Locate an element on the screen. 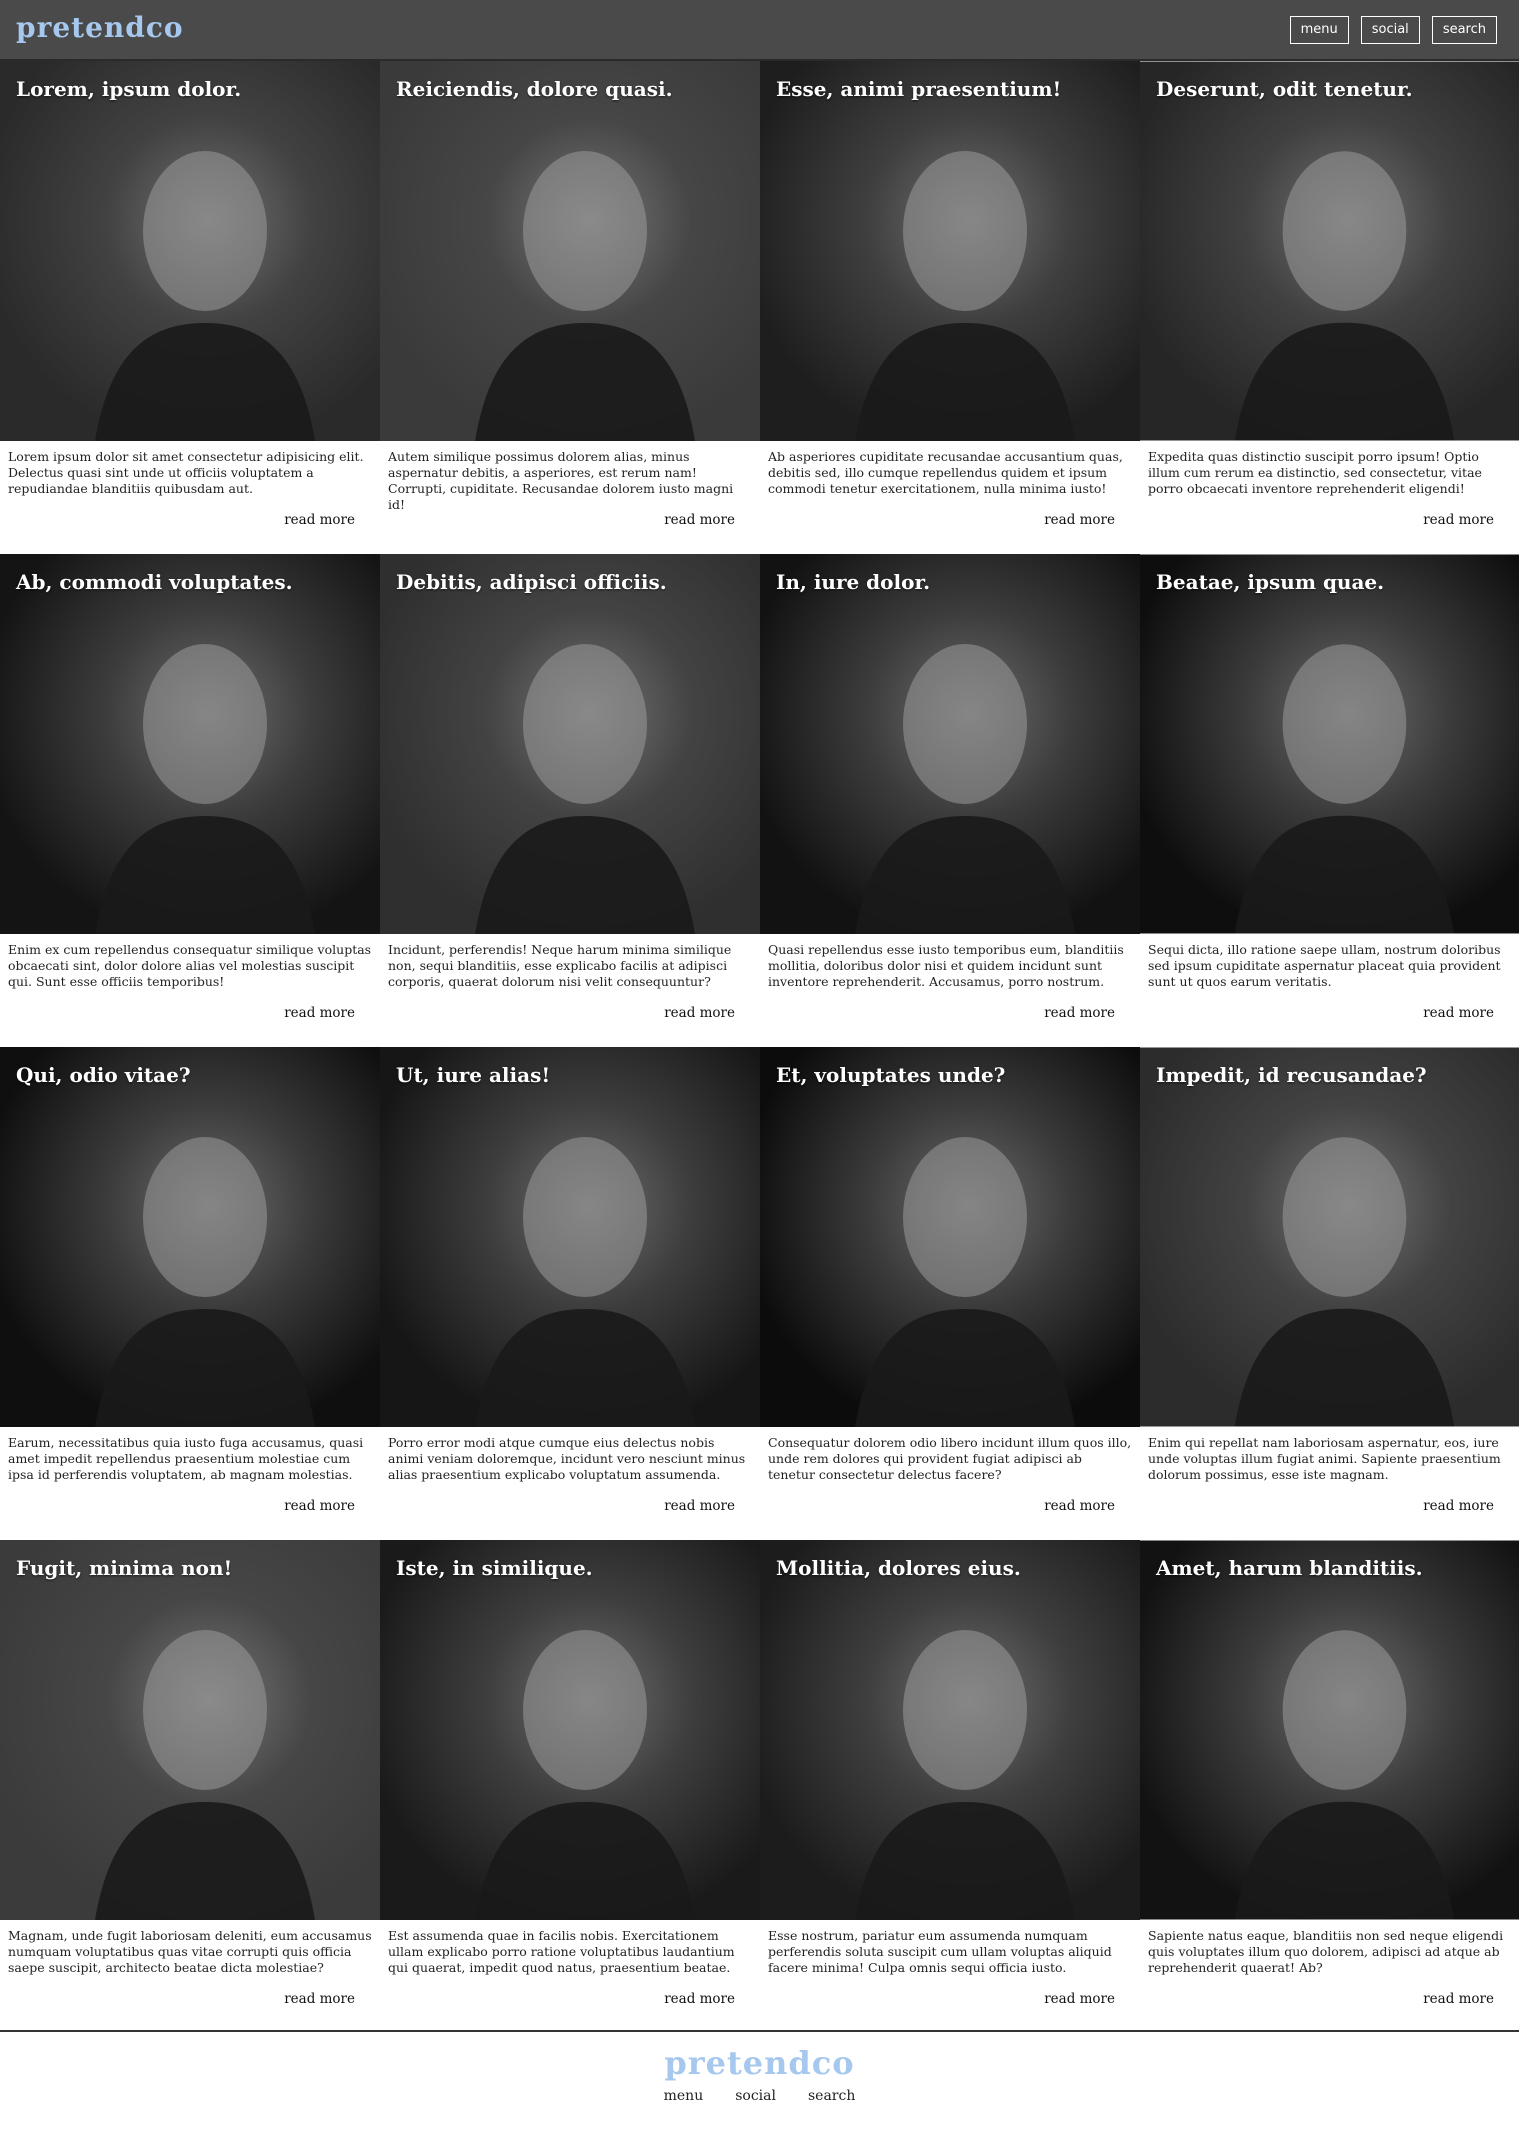 Image resolution: width=1519 pixels, height=2152 pixels. card-title: Qui, odio vitae? is located at coordinates (103, 1075).